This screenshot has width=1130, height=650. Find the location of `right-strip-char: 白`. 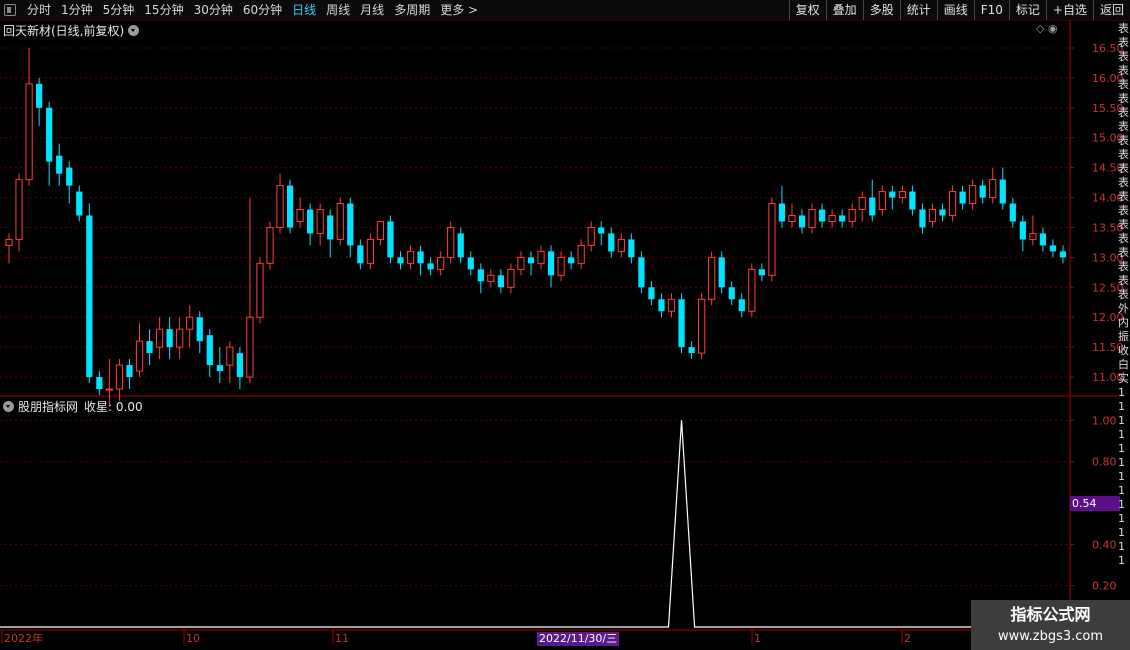

right-strip-char: 白 is located at coordinates (1123, 364).